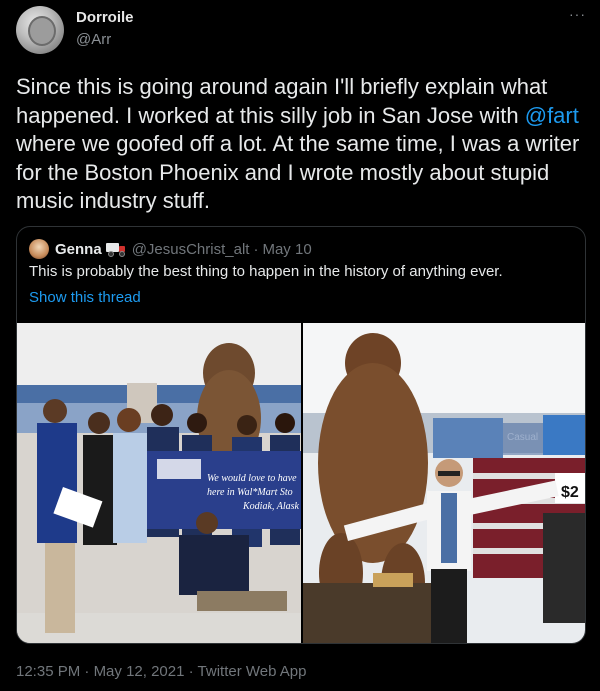 The width and height of the screenshot is (600, 691). Describe the element at coordinates (39, 249) in the screenshot. I see `quoted-author-avatar` at that location.